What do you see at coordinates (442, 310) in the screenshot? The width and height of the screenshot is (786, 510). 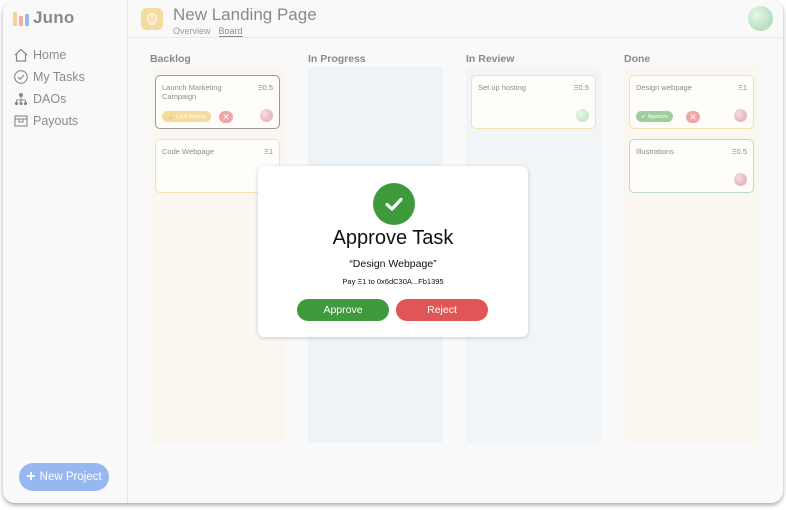 I see `reject-button: Reject` at bounding box center [442, 310].